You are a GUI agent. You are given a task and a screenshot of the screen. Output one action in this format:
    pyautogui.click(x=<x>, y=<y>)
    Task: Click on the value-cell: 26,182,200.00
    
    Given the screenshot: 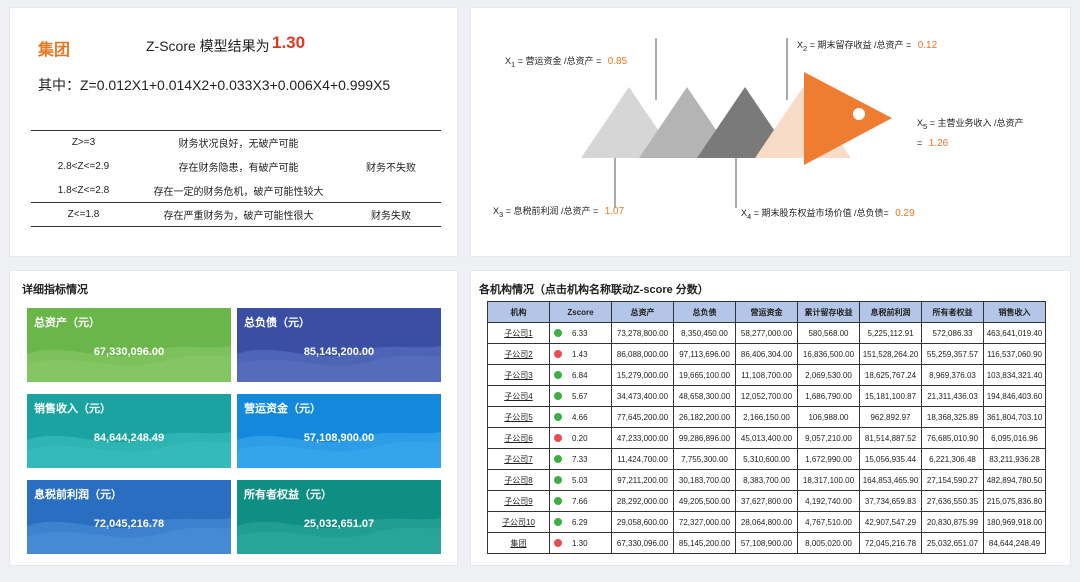 What is the action you would take?
    pyautogui.click(x=704, y=417)
    